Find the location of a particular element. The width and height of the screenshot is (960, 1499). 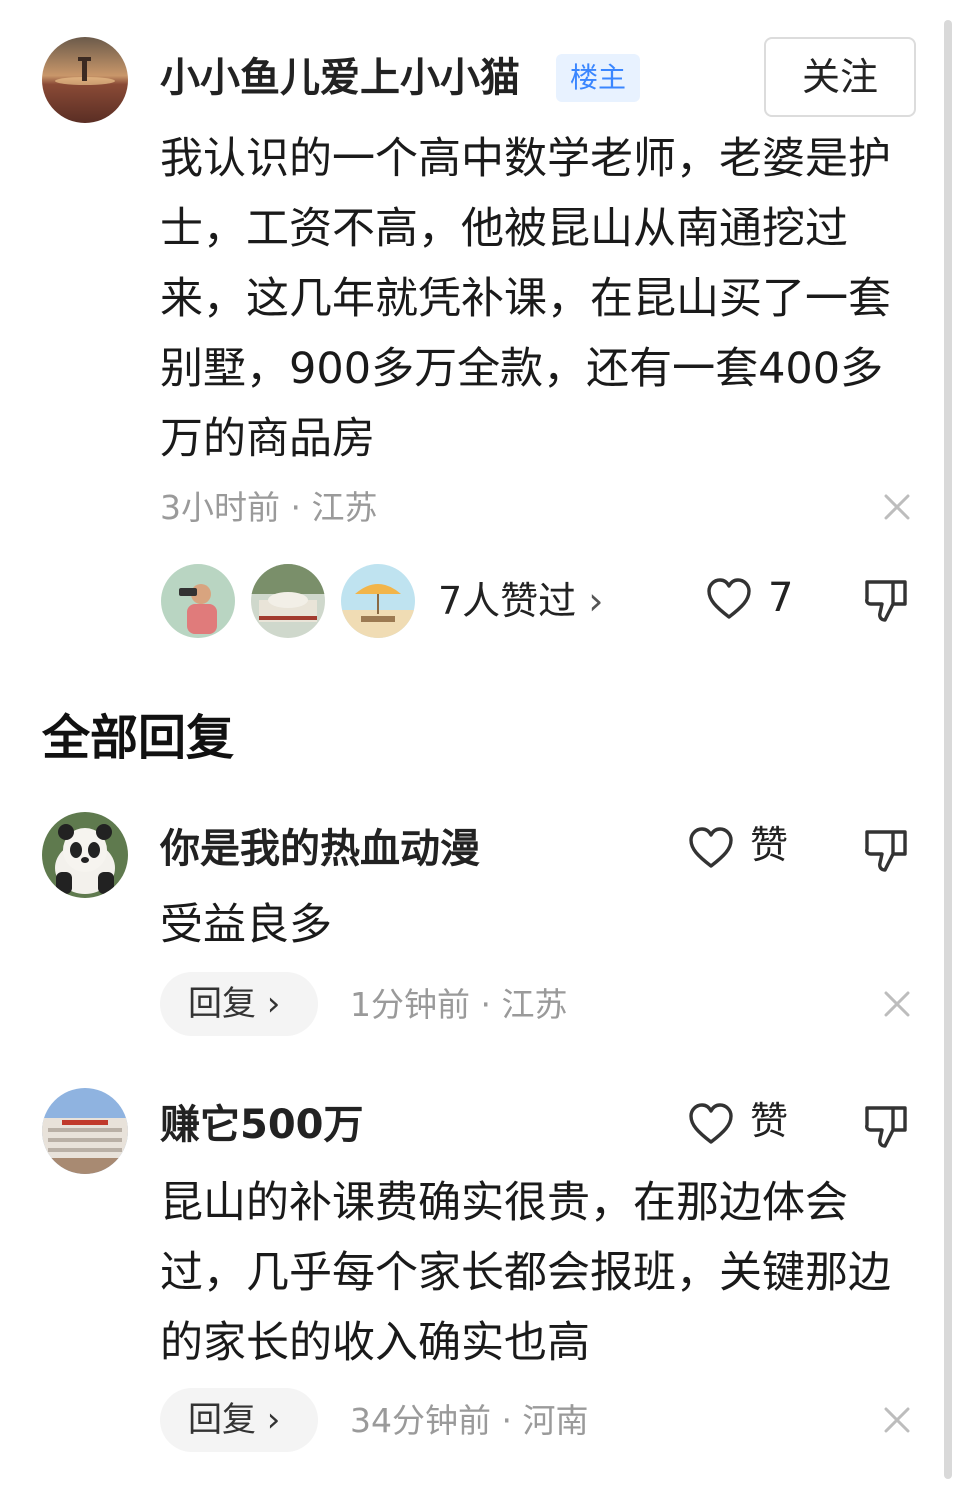

scrollbar is located at coordinates (948, 749).